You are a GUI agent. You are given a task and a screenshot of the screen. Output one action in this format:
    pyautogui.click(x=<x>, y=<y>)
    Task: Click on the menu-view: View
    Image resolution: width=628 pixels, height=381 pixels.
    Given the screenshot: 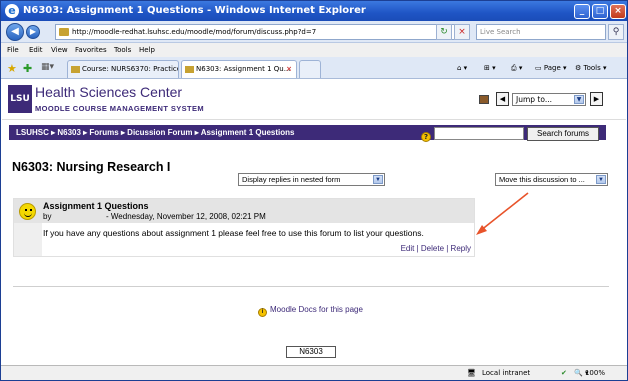 What is the action you would take?
    pyautogui.click(x=59, y=50)
    